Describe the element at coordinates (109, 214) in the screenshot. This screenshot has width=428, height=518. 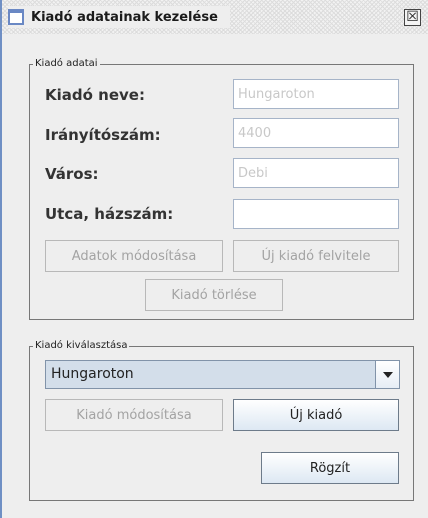
I see `street-label: Utca, házszám:` at that location.